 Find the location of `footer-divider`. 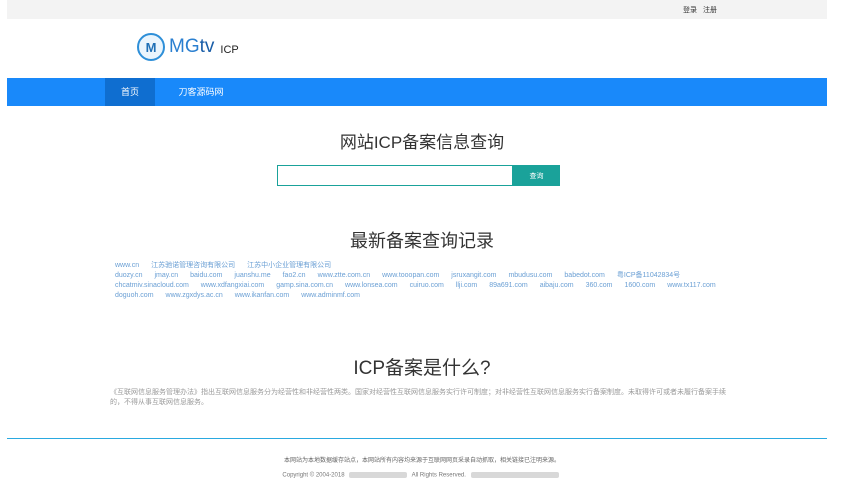

footer-divider is located at coordinates (417, 438).